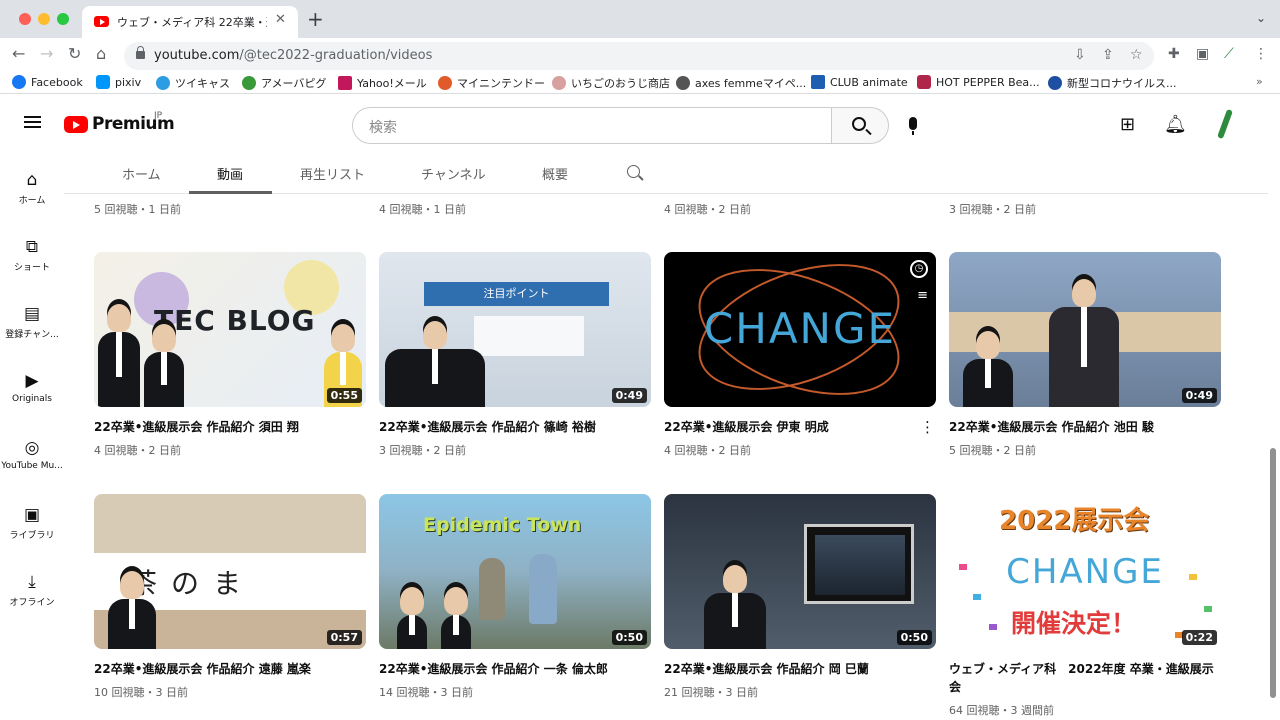 This screenshot has width=1280, height=720. What do you see at coordinates (230, 571) in the screenshot?
I see `video-thumbnail: 茶のま 0:57` at bounding box center [230, 571].